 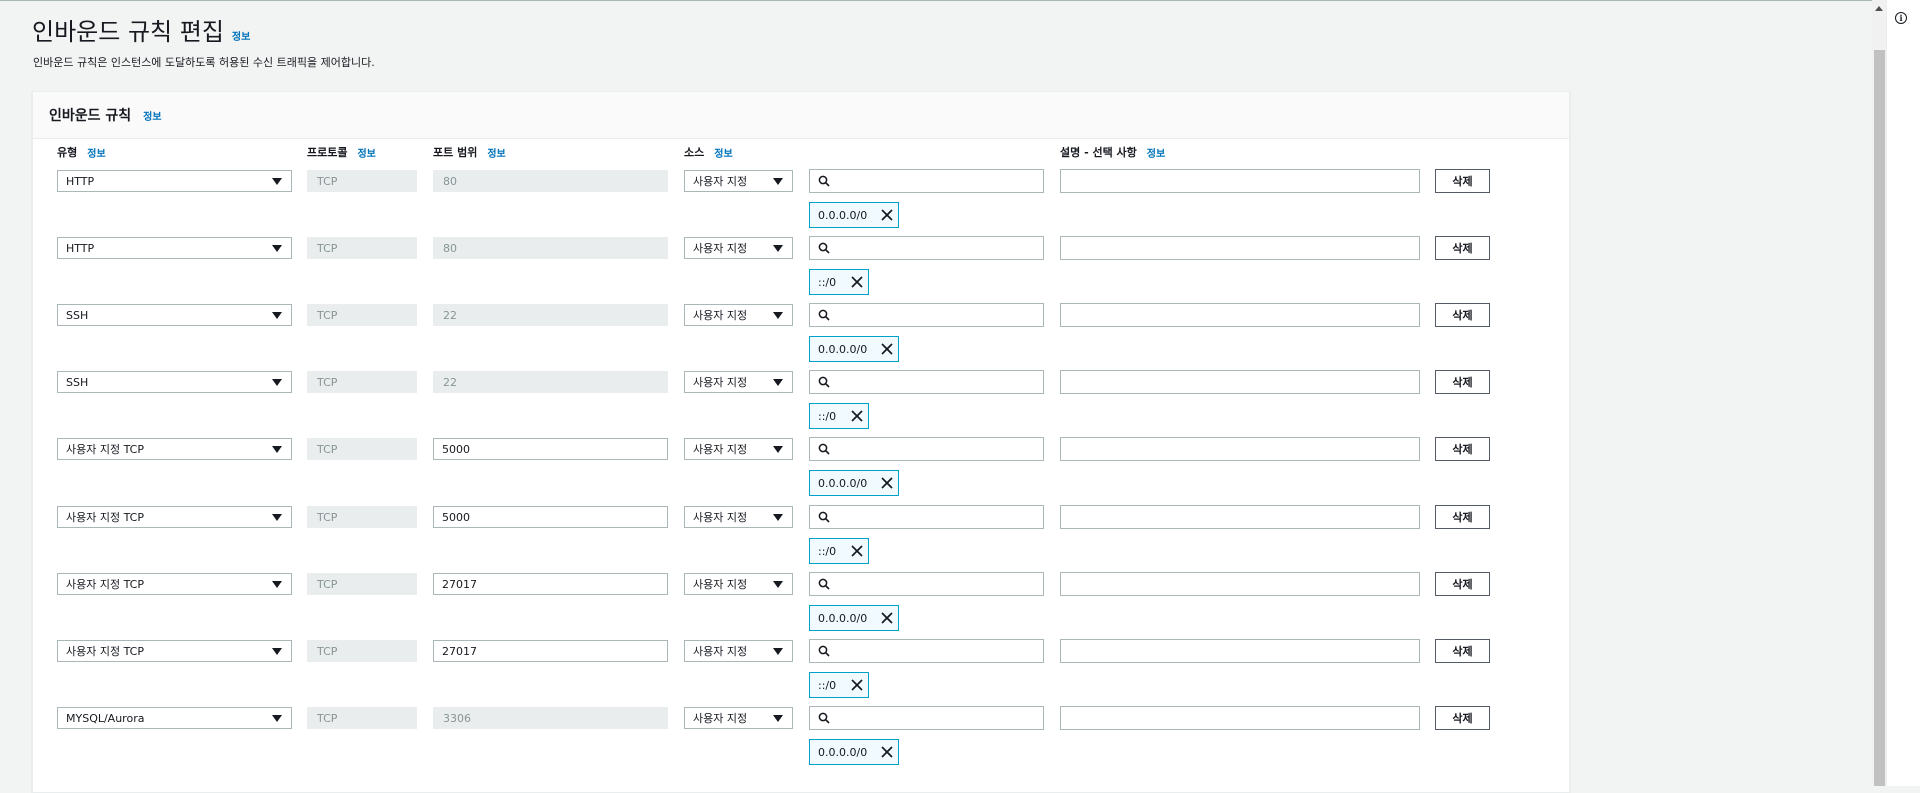 I want to click on cidr-token-label: ::/0, so click(x=827, y=416).